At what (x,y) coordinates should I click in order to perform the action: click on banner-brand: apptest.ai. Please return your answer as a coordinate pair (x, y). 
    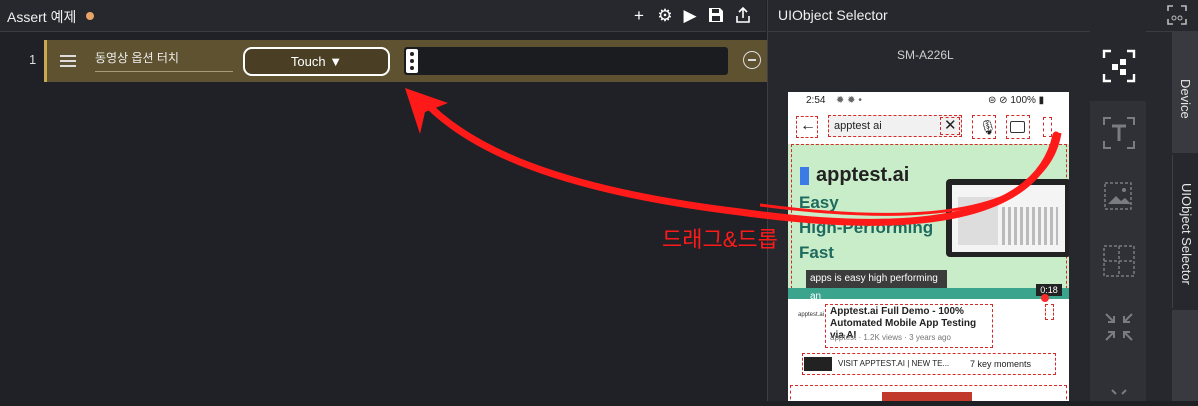
    Looking at the image, I should click on (863, 175).